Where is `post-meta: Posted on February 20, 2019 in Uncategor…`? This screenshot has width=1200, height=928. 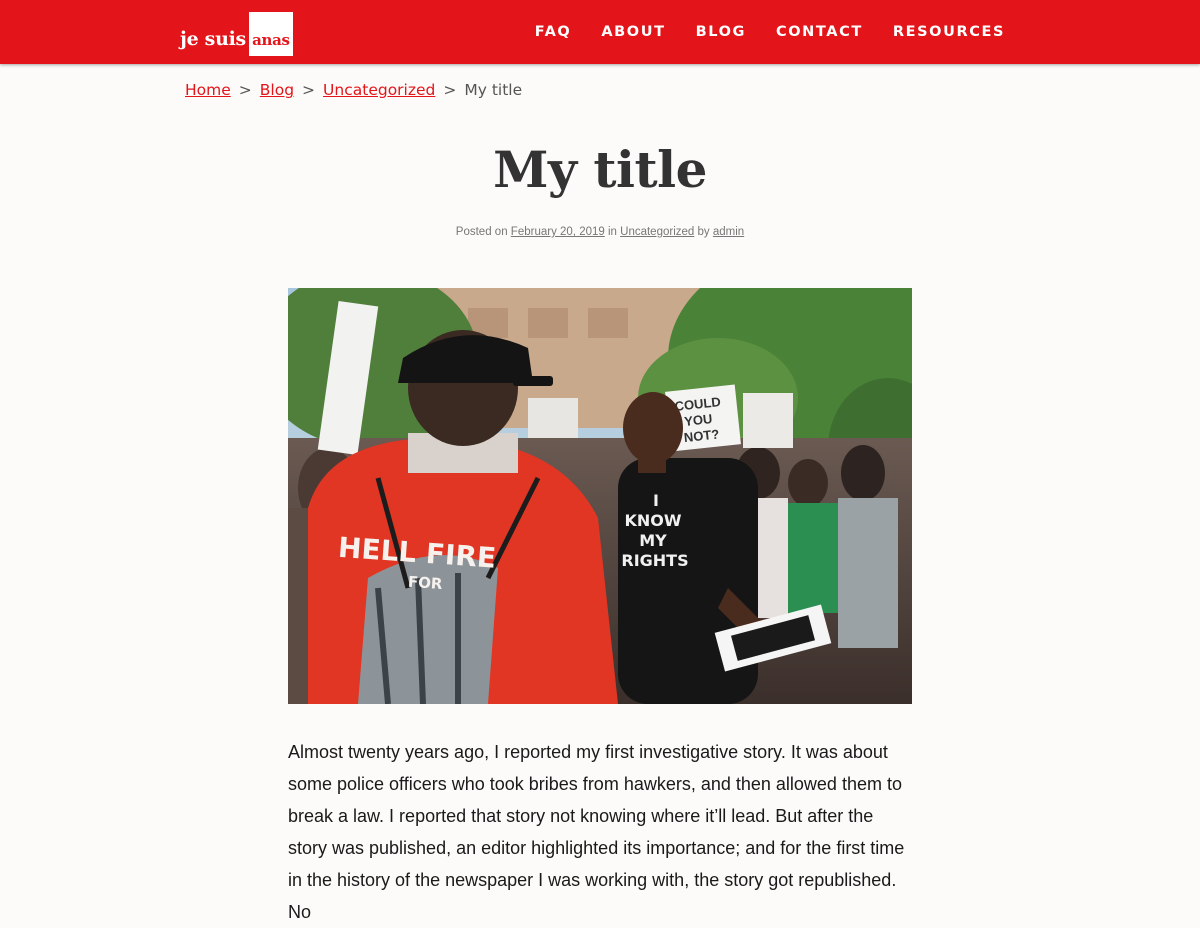
post-meta: Posted on February 20, 2019 in Uncategor… is located at coordinates (600, 232).